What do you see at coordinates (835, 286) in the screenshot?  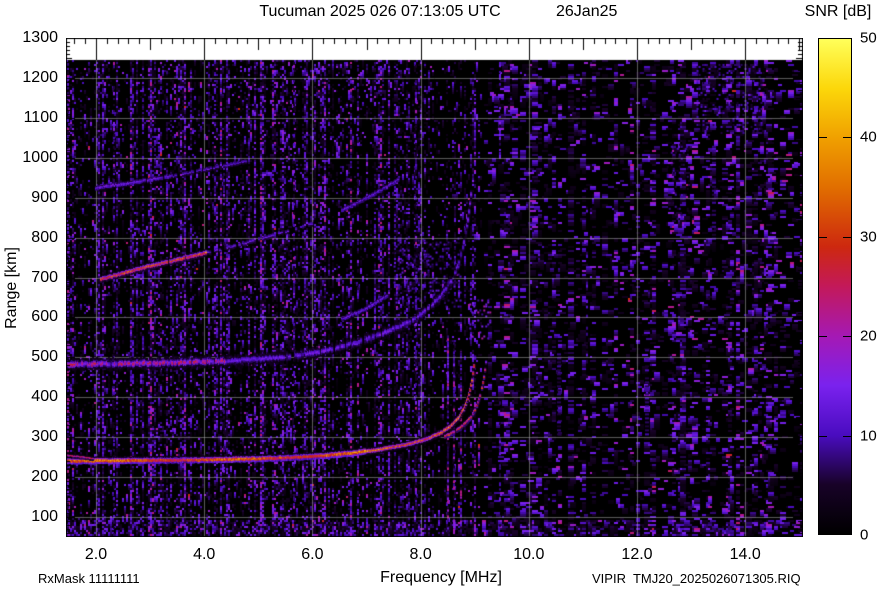 I see `colorbar-gradient` at bounding box center [835, 286].